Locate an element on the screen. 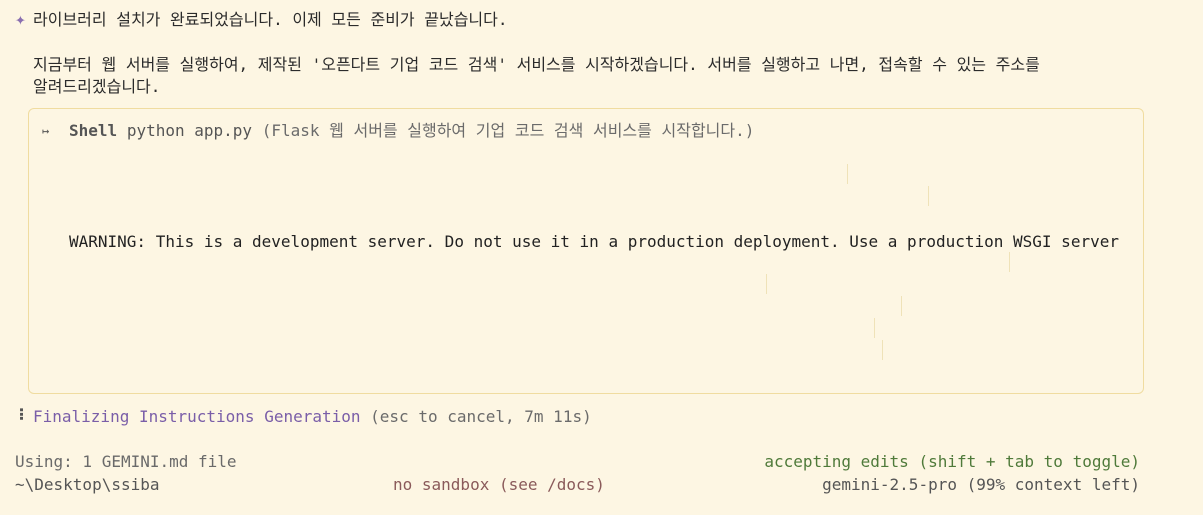 The width and height of the screenshot is (1203, 515). shell-description: (Flask 웹 서버를 실행하여 기업 코드 검색 서비스를 시작합니다.) is located at coordinates (508, 130).